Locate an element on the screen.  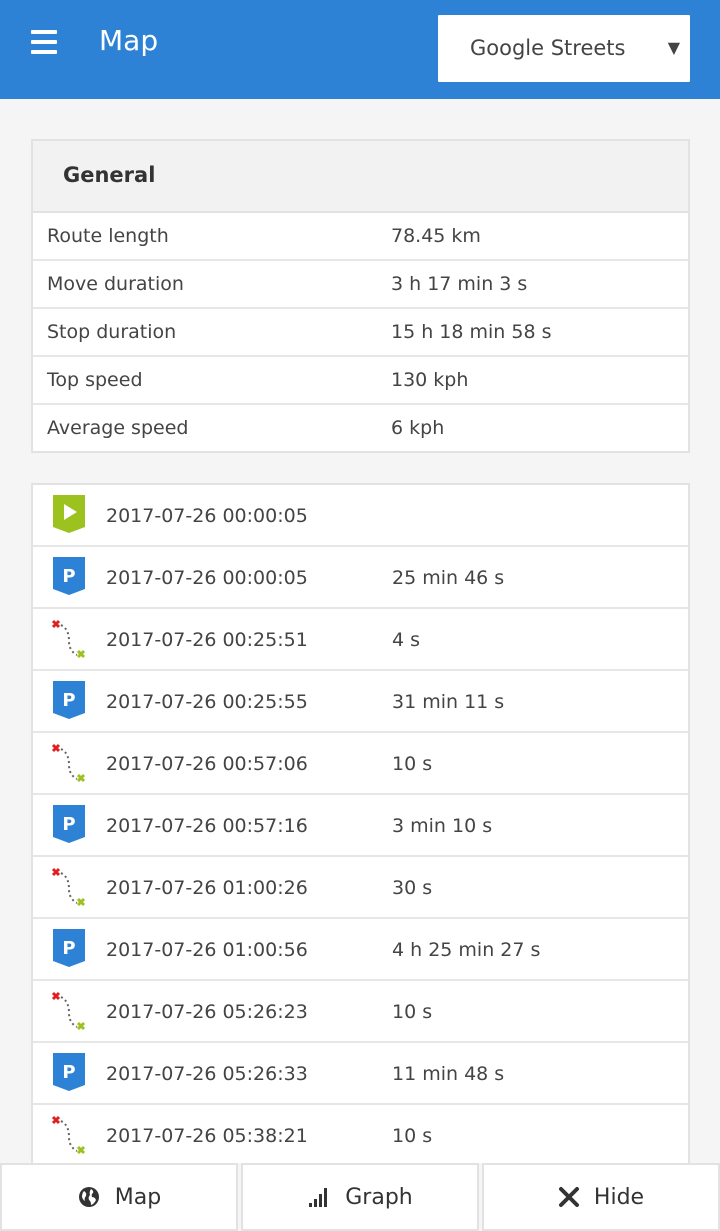
list-item: 2017-07-26 01:00:26 30 s is located at coordinates (360, 888).